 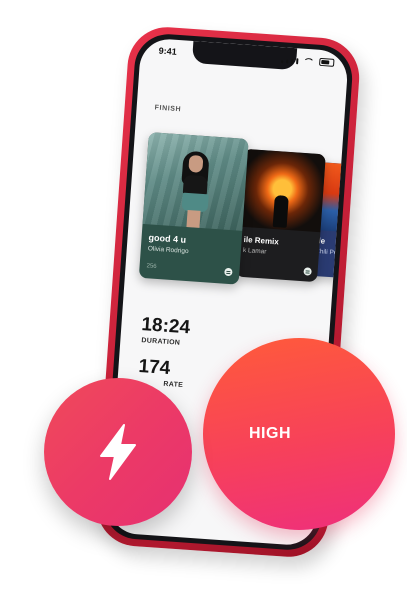 I want to click on boost-button, so click(x=118, y=452).